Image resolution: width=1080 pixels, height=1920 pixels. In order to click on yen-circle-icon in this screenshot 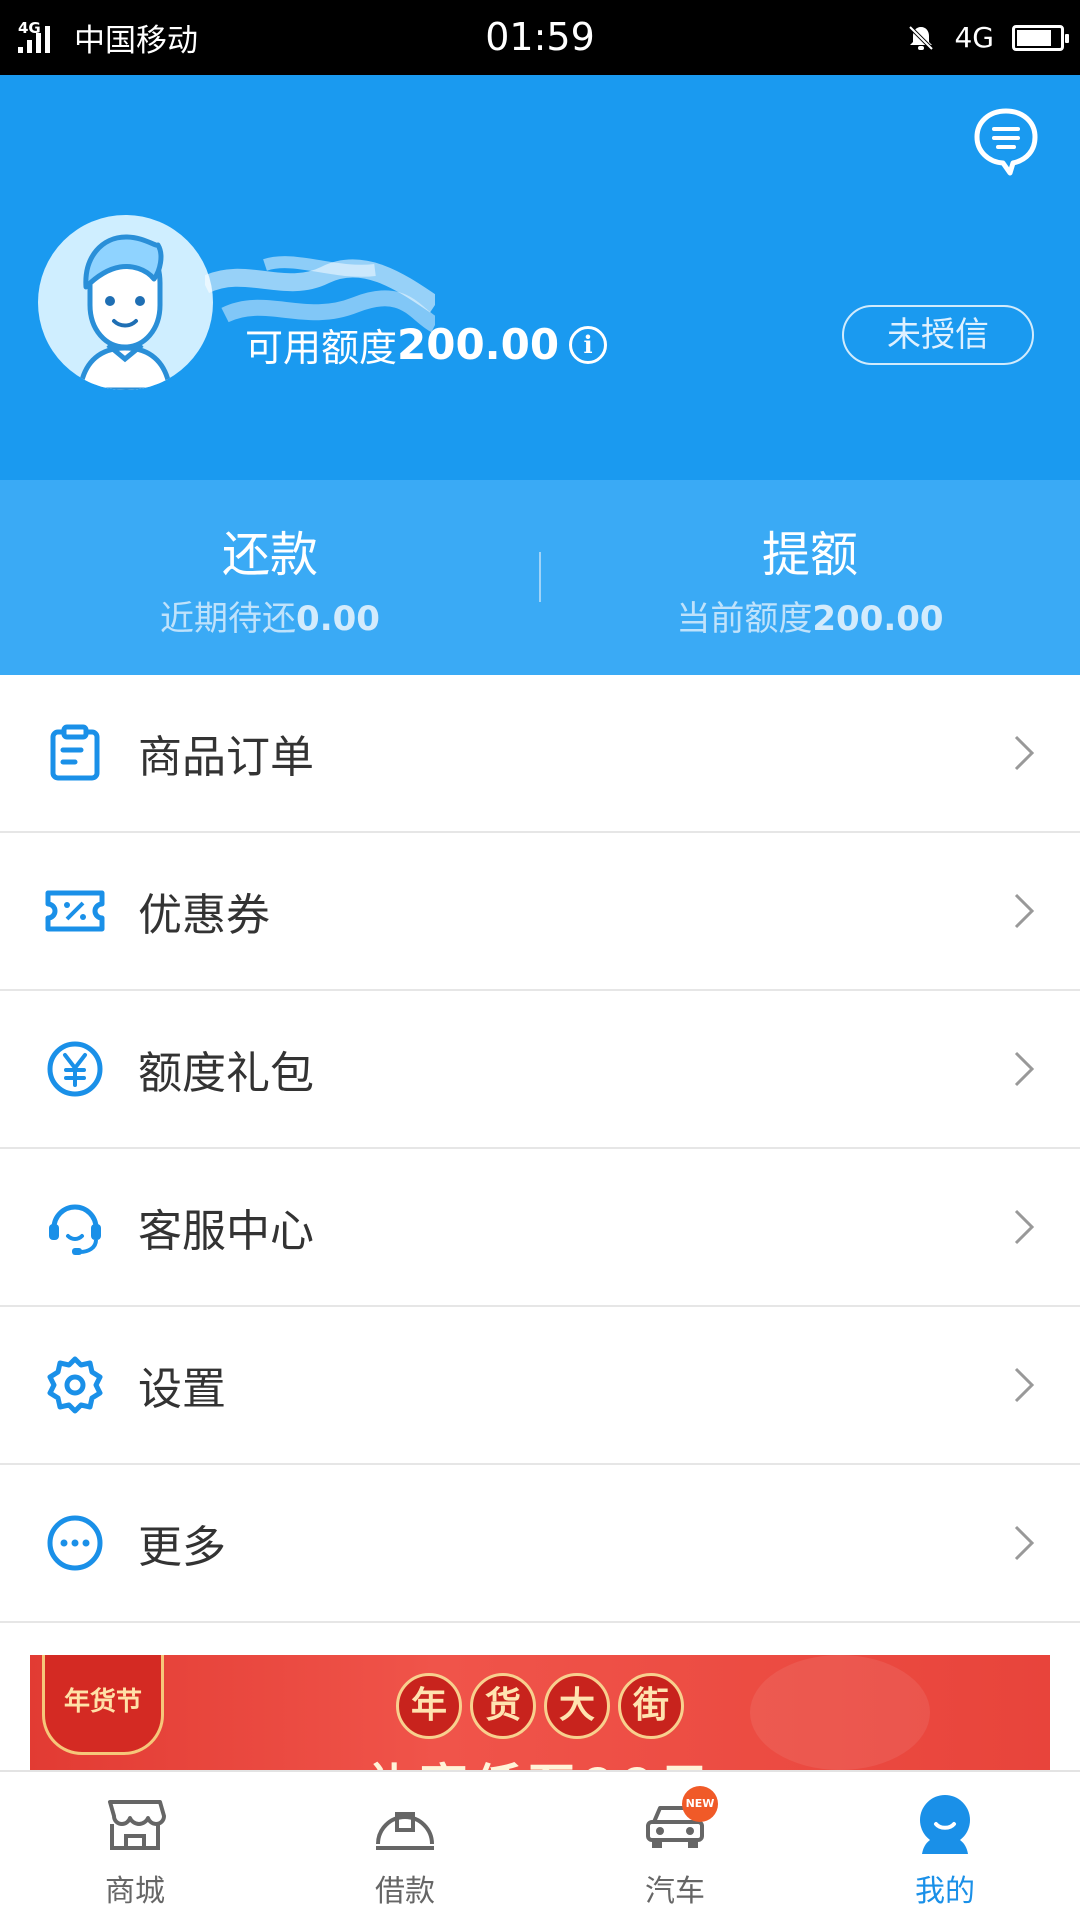, I will do `click(75, 1069)`.